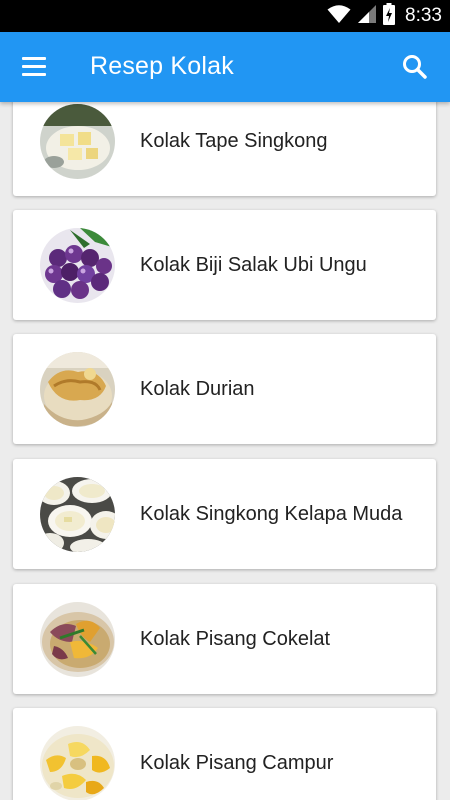  I want to click on hamburger-menu-icon, so click(34, 67).